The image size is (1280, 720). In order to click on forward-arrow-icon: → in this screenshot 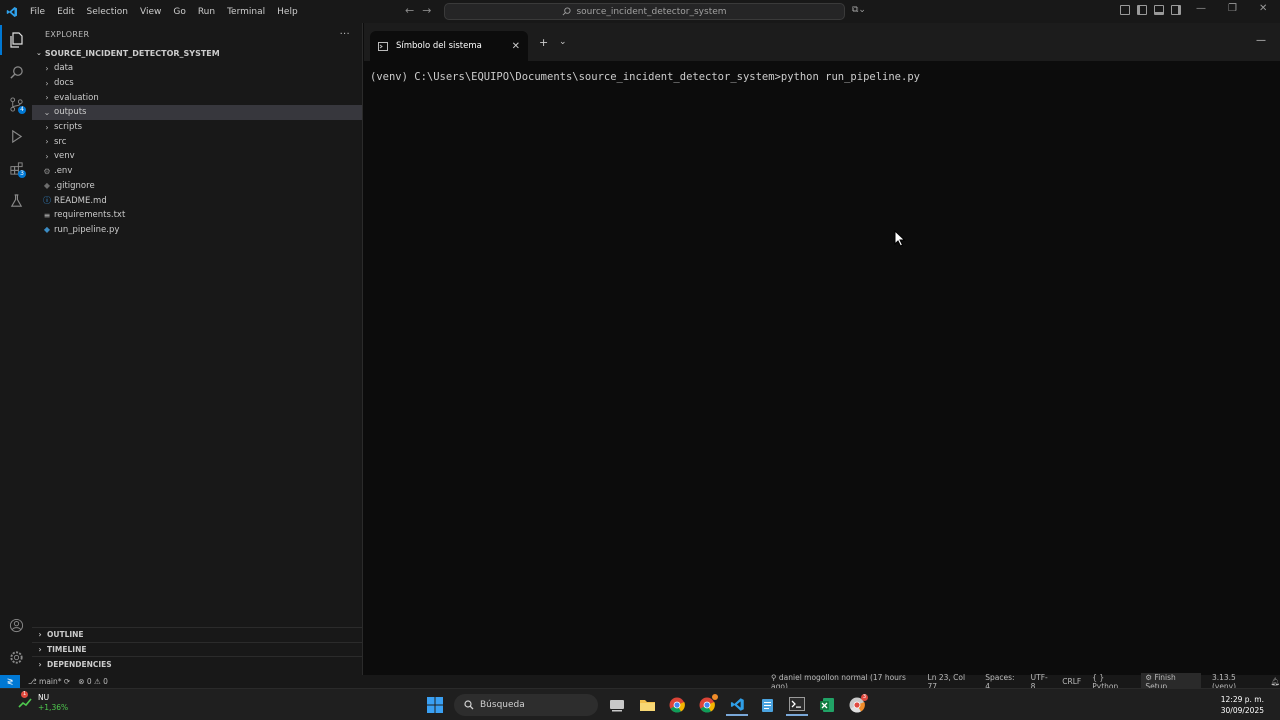, I will do `click(426, 10)`.